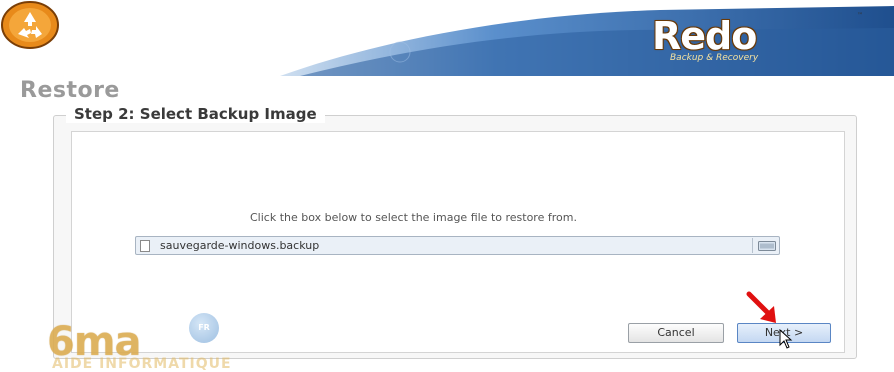 Image resolution: width=894 pixels, height=372 pixels. What do you see at coordinates (704, 36) in the screenshot?
I see `redo-logo-text: Redo` at bounding box center [704, 36].